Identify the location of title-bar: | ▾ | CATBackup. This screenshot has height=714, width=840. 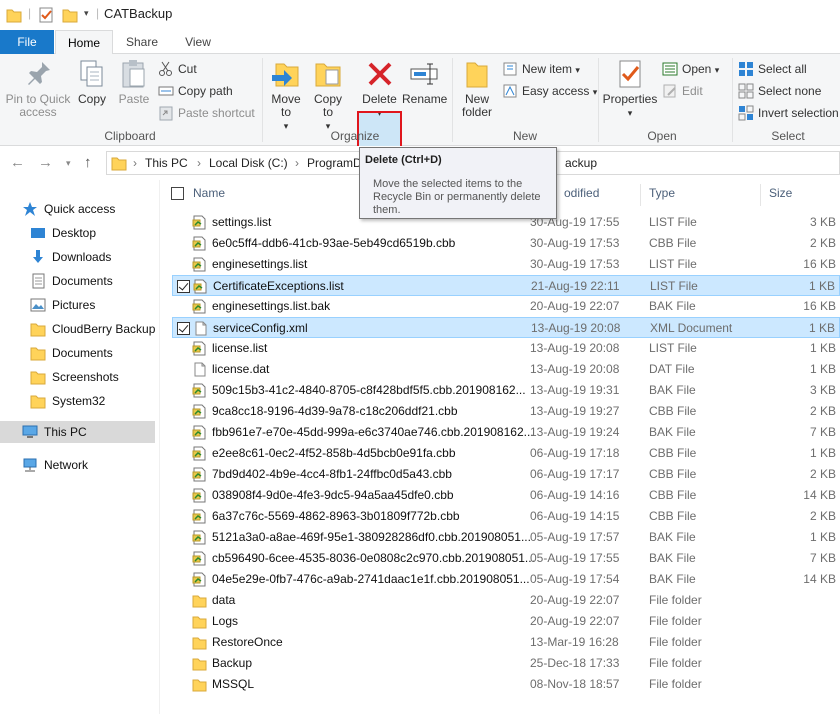
(420, 15).